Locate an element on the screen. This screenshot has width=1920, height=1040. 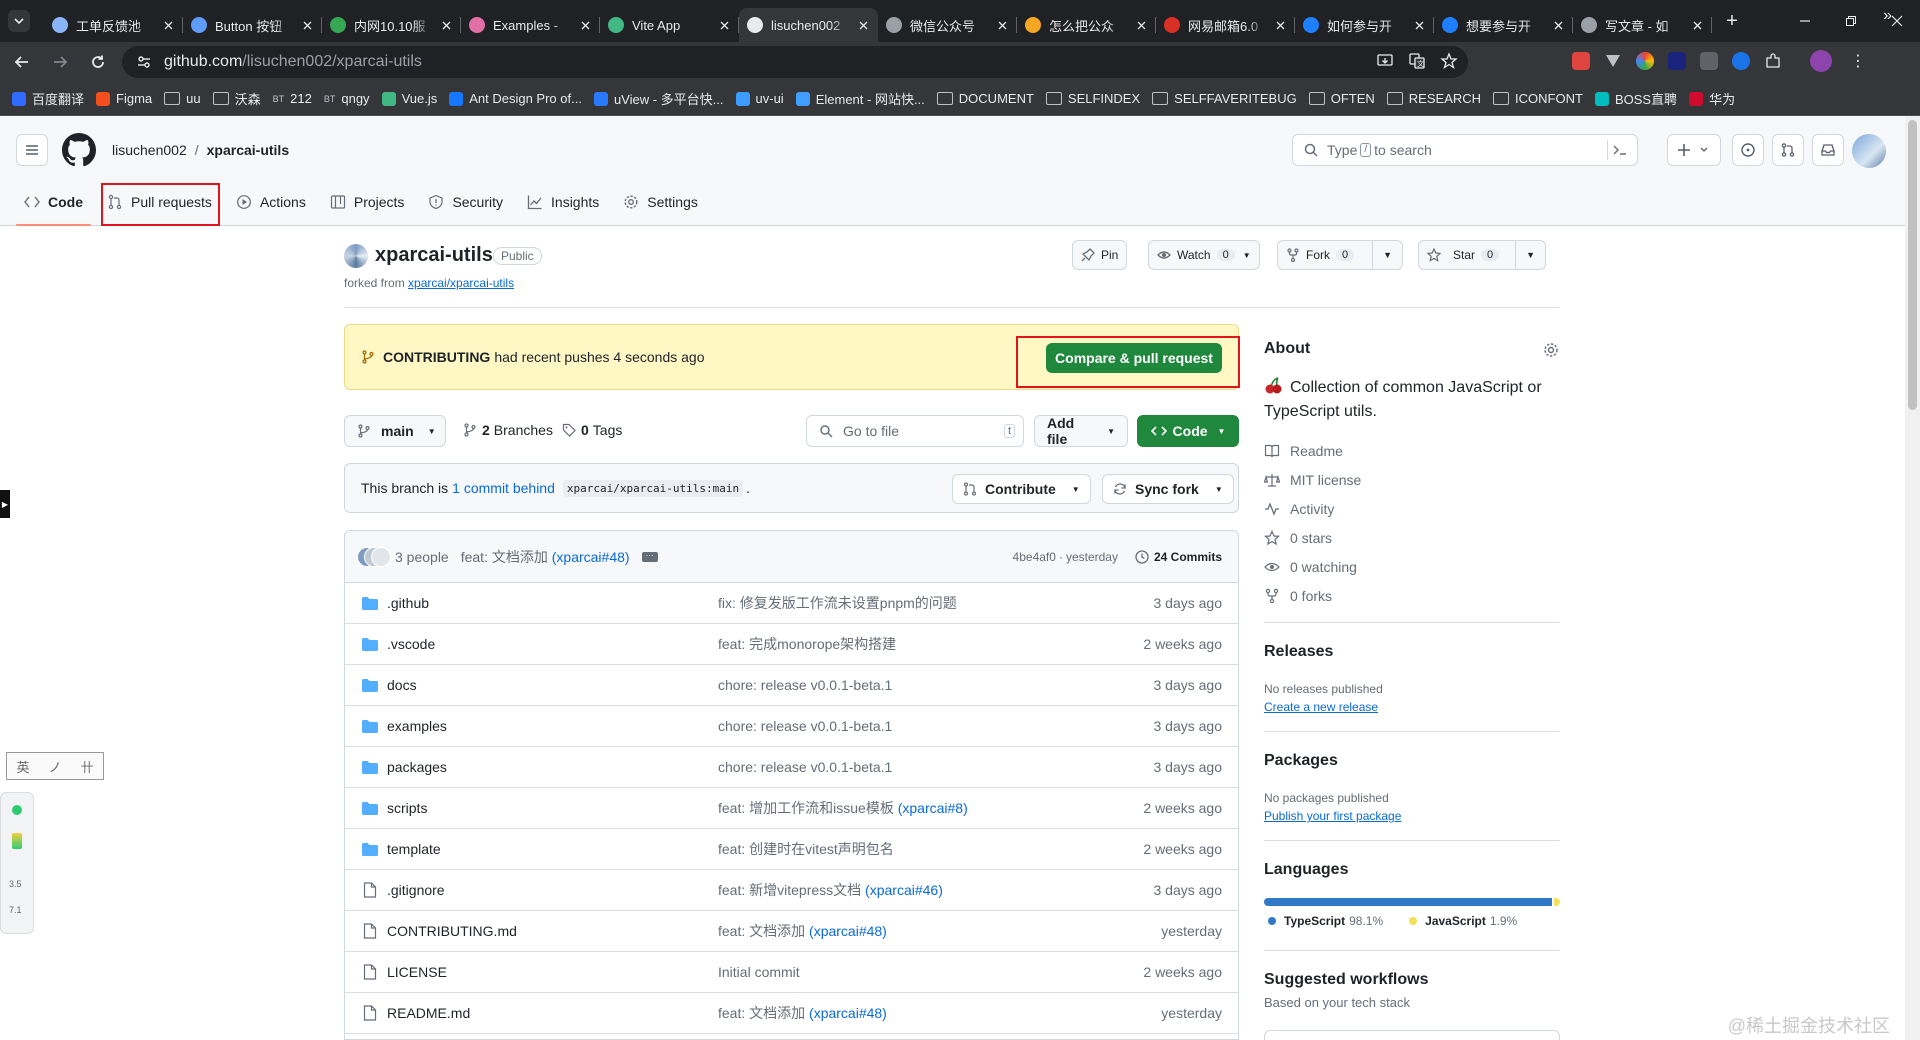
wan-extension-icon is located at coordinates (1709, 61).